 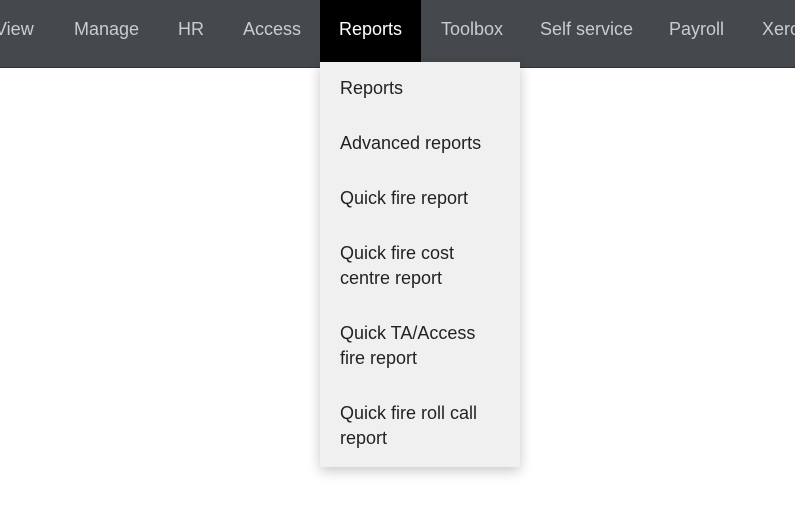 What do you see at coordinates (272, 34) in the screenshot?
I see `nav-item-access: Access` at bounding box center [272, 34].